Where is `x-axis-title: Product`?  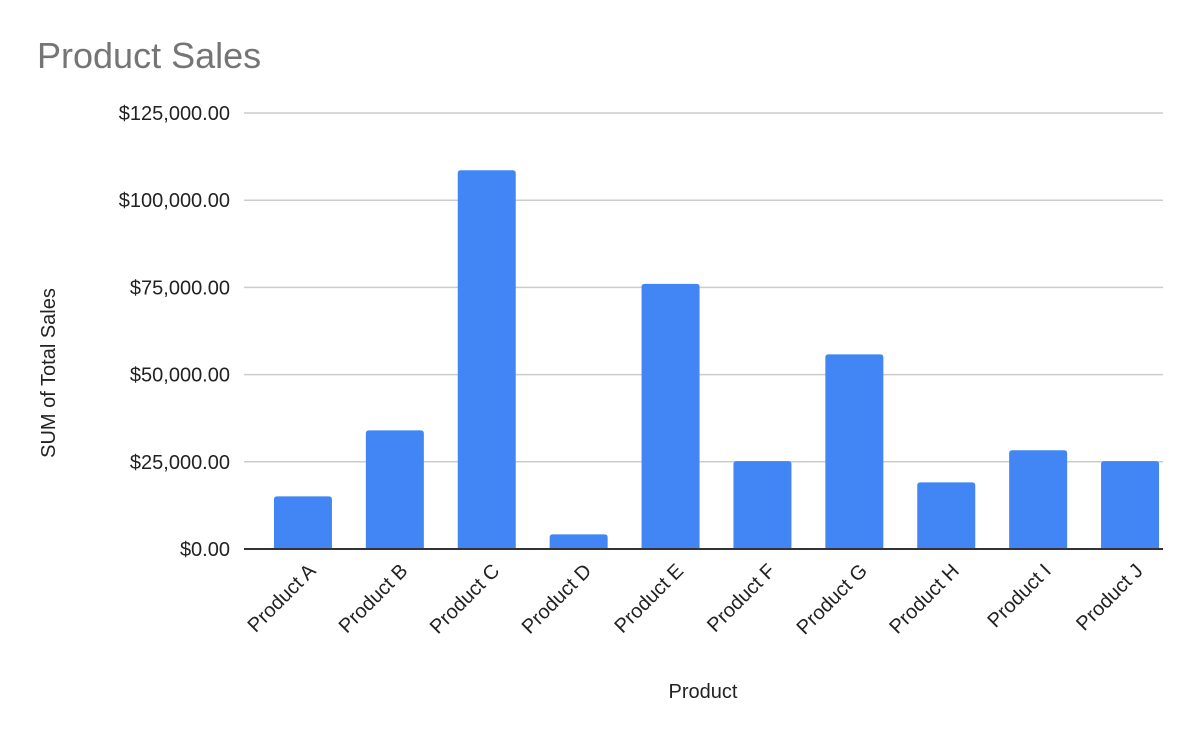
x-axis-title: Product is located at coordinates (703, 692).